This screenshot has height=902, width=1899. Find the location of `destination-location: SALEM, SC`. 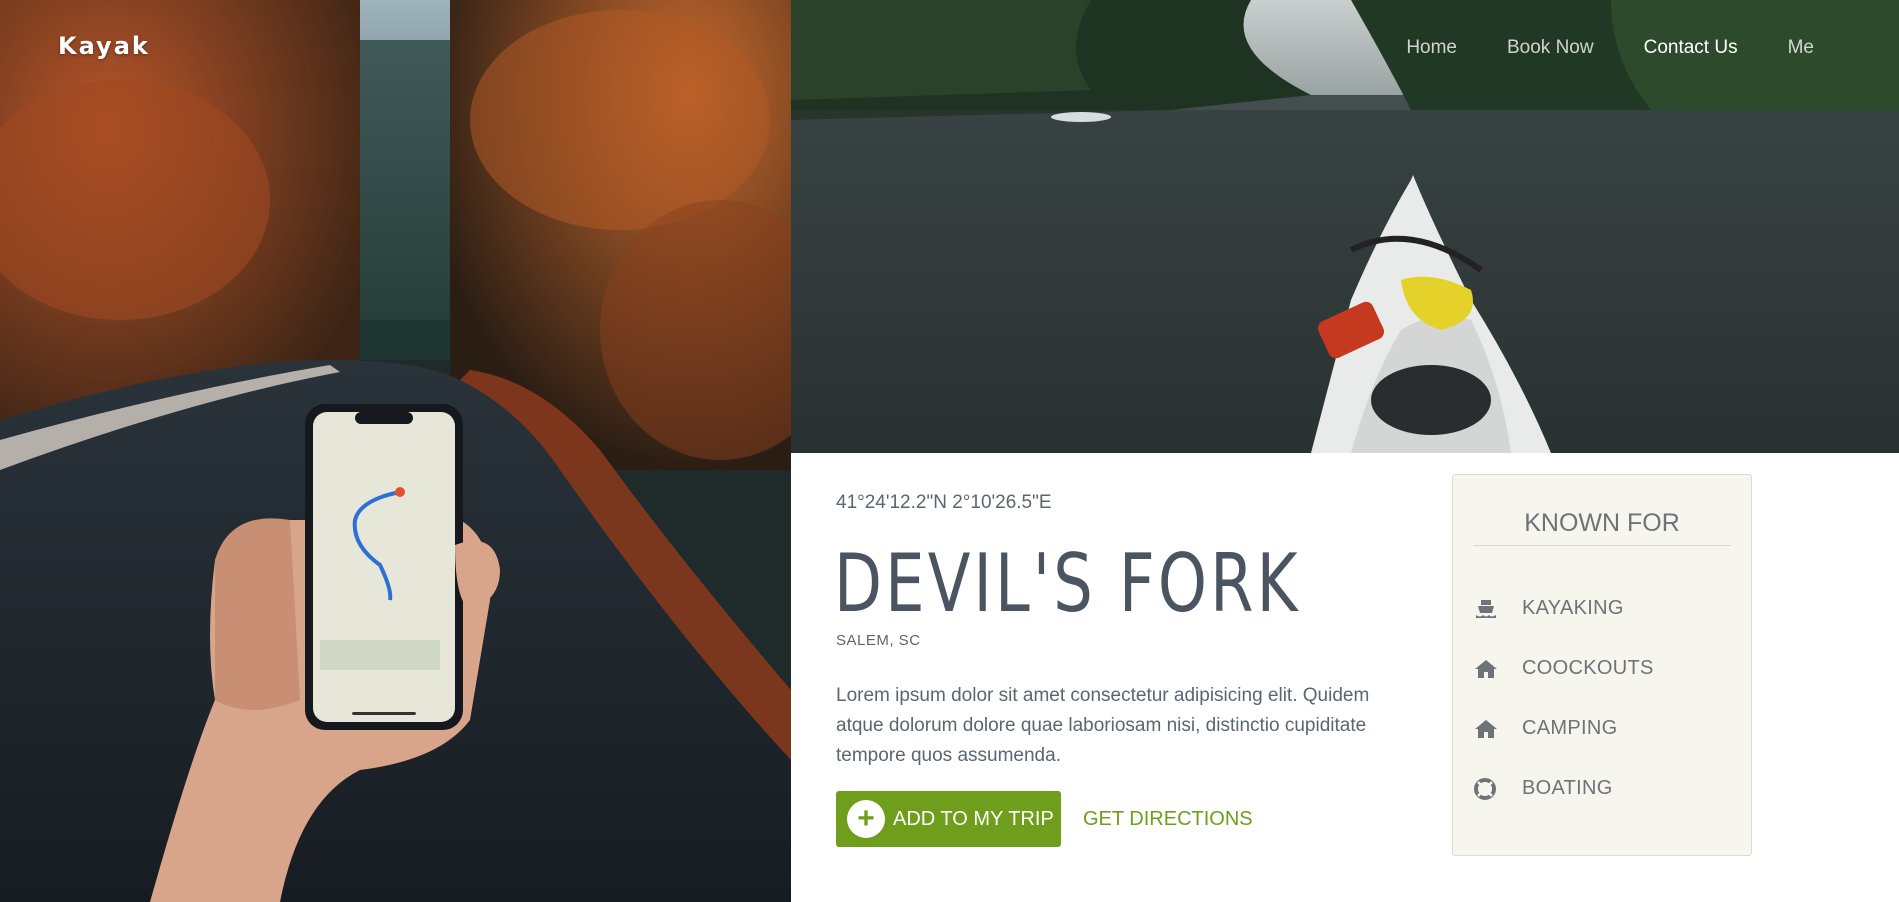

destination-location: SALEM, SC is located at coordinates (878, 640).